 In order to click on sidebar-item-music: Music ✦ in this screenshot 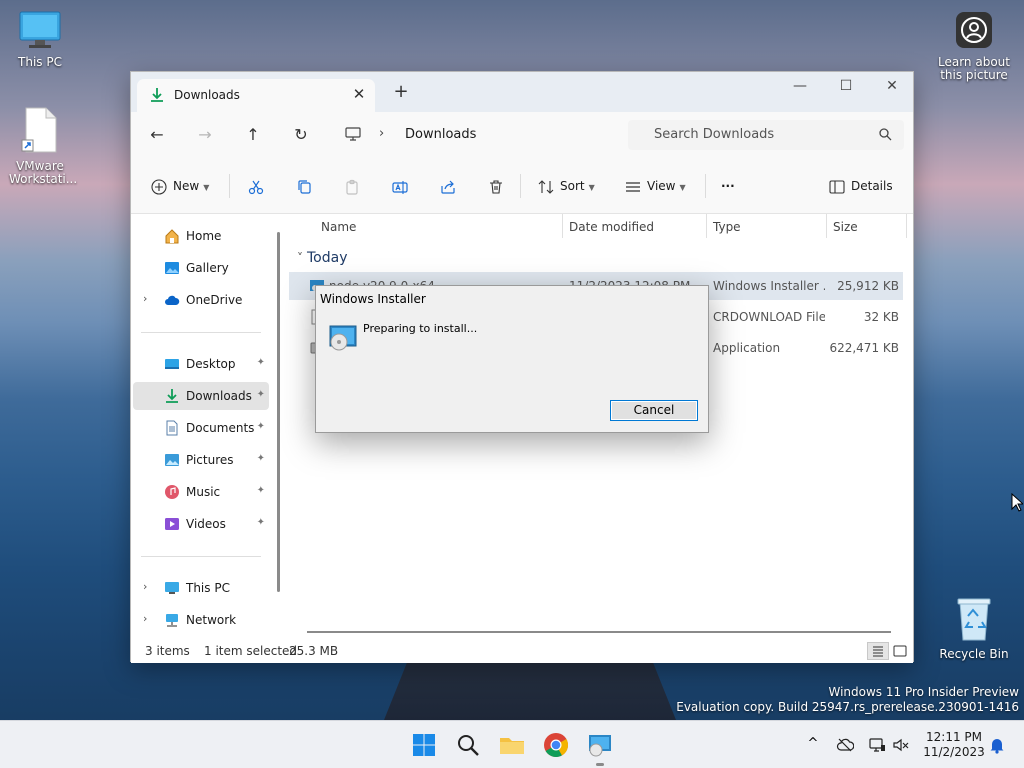, I will do `click(201, 492)`.